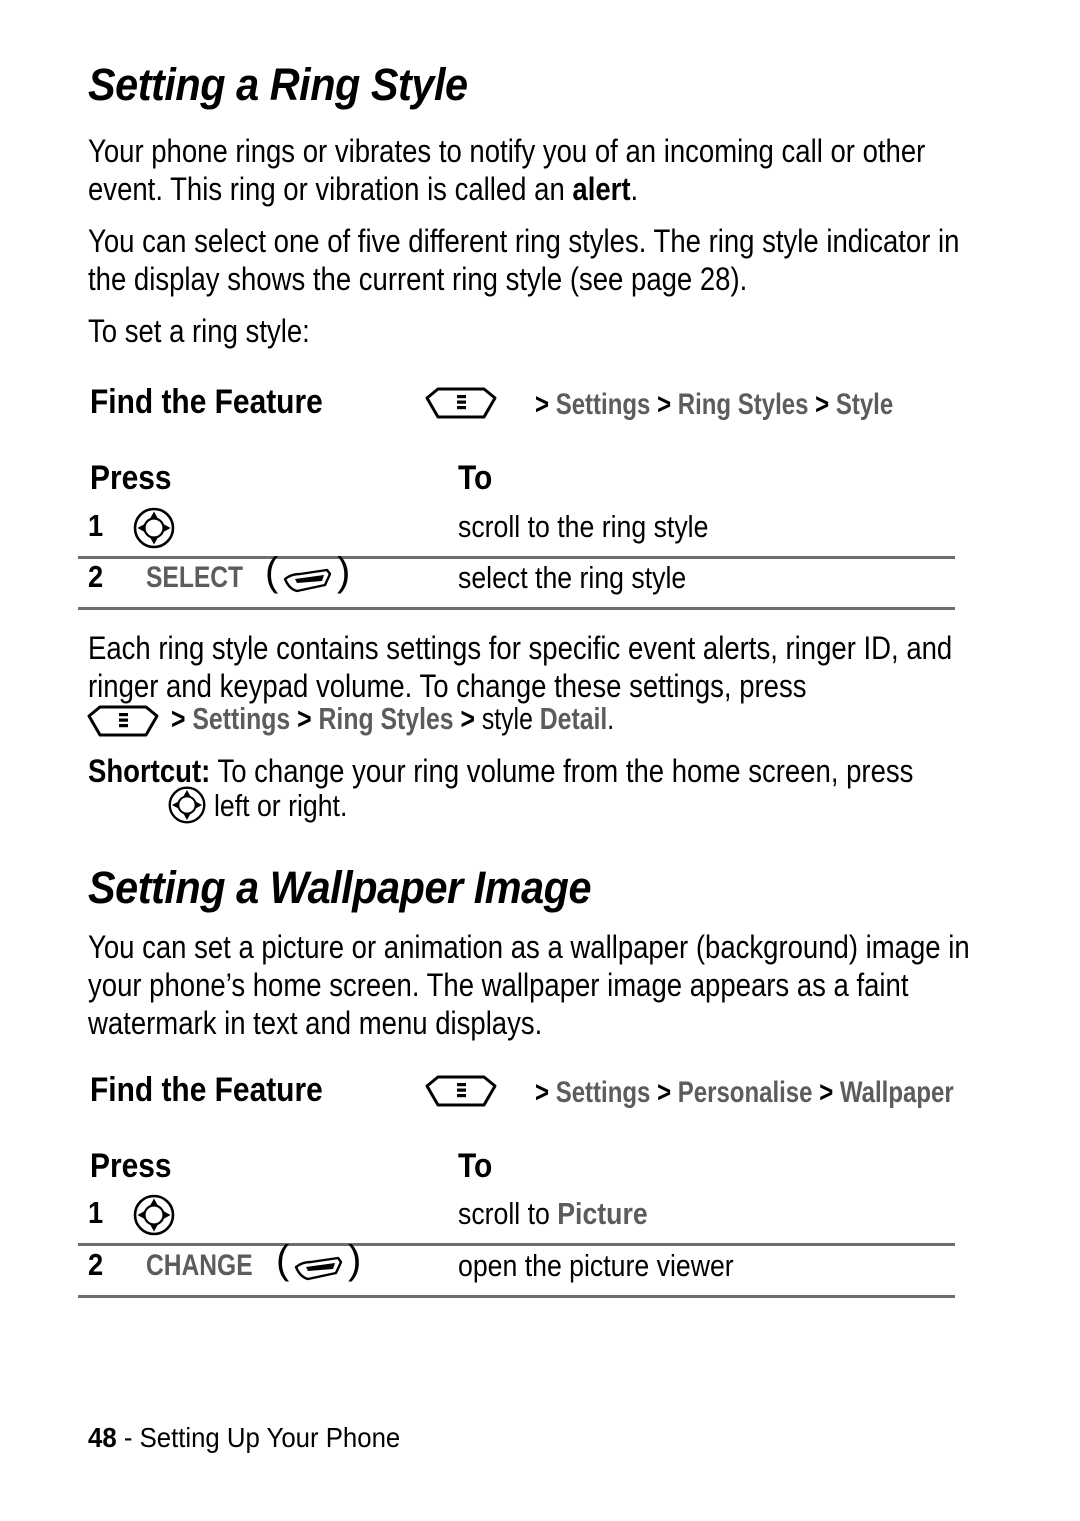  What do you see at coordinates (278, 84) in the screenshot?
I see `page-title-ring-style: Setting a Ring Style` at bounding box center [278, 84].